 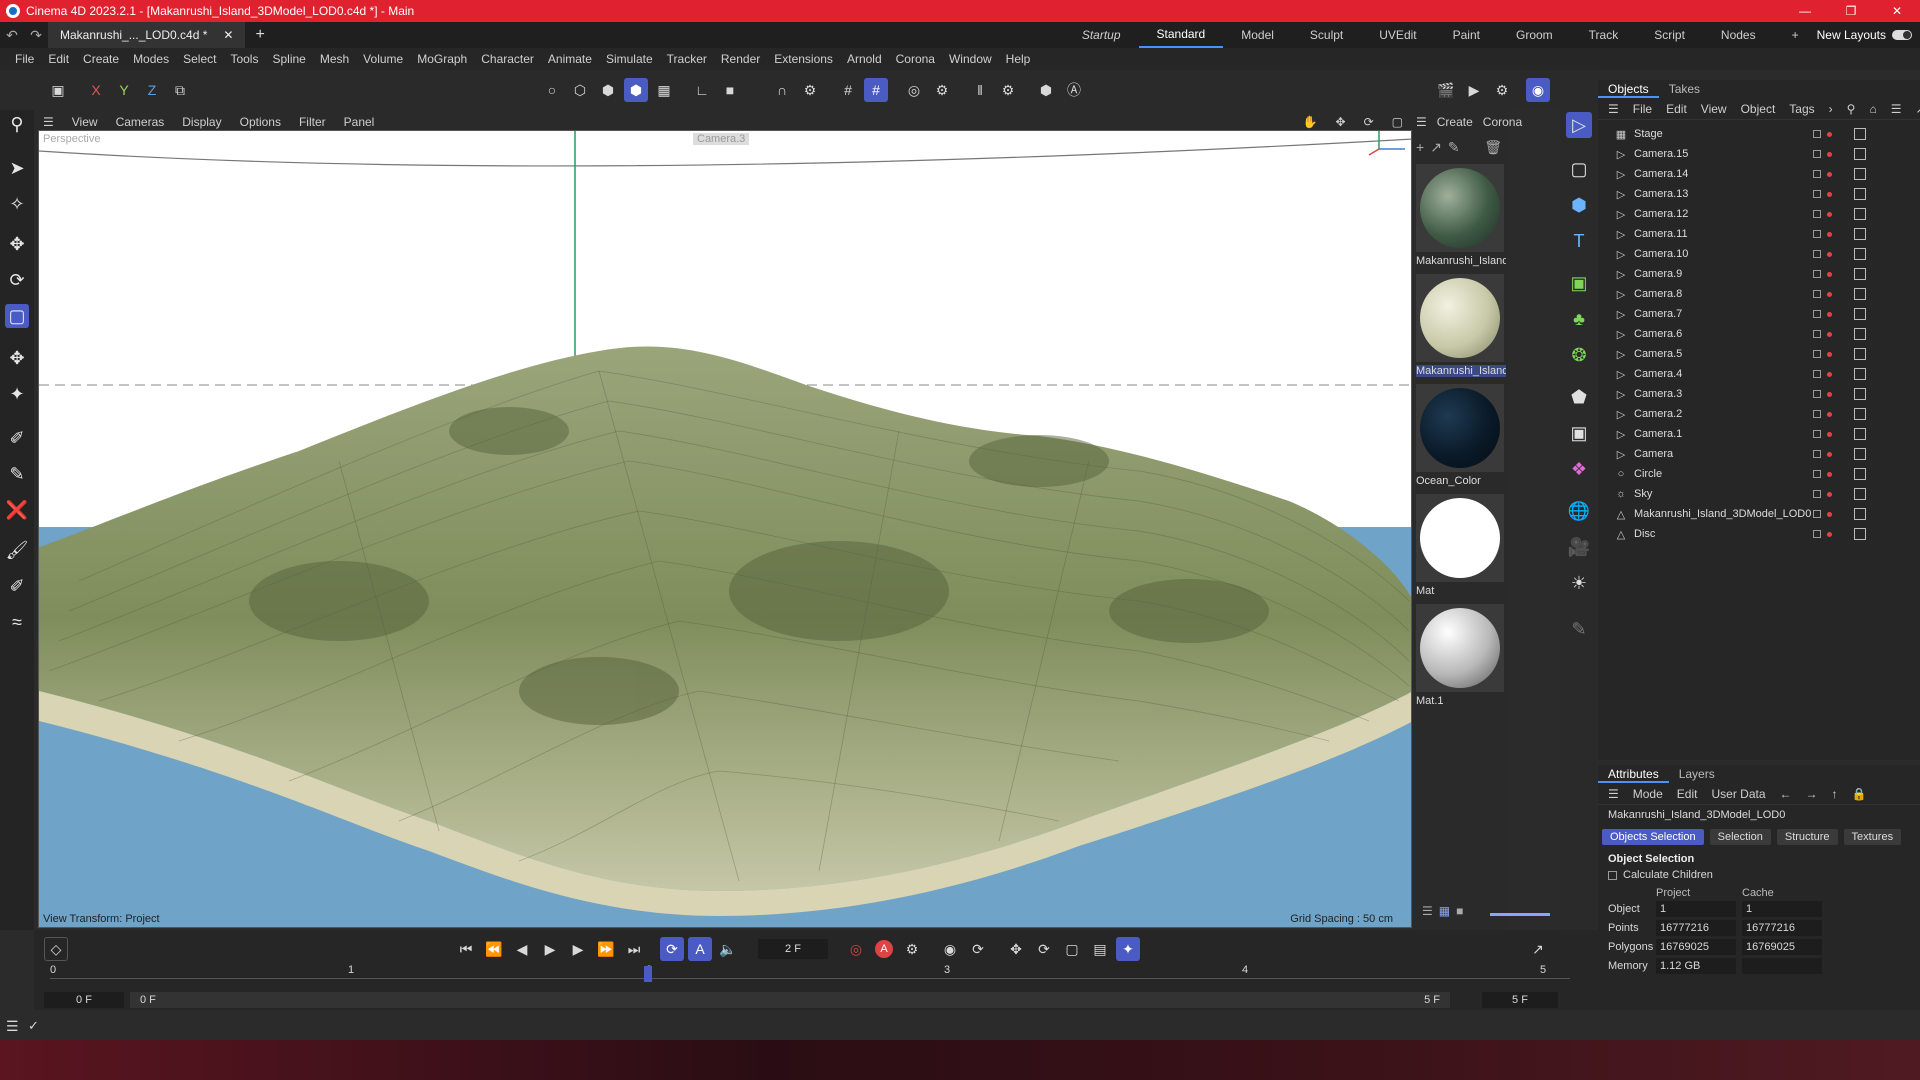 What do you see at coordinates (1579, 169) in the screenshot?
I see `null-object-icon: ▢` at bounding box center [1579, 169].